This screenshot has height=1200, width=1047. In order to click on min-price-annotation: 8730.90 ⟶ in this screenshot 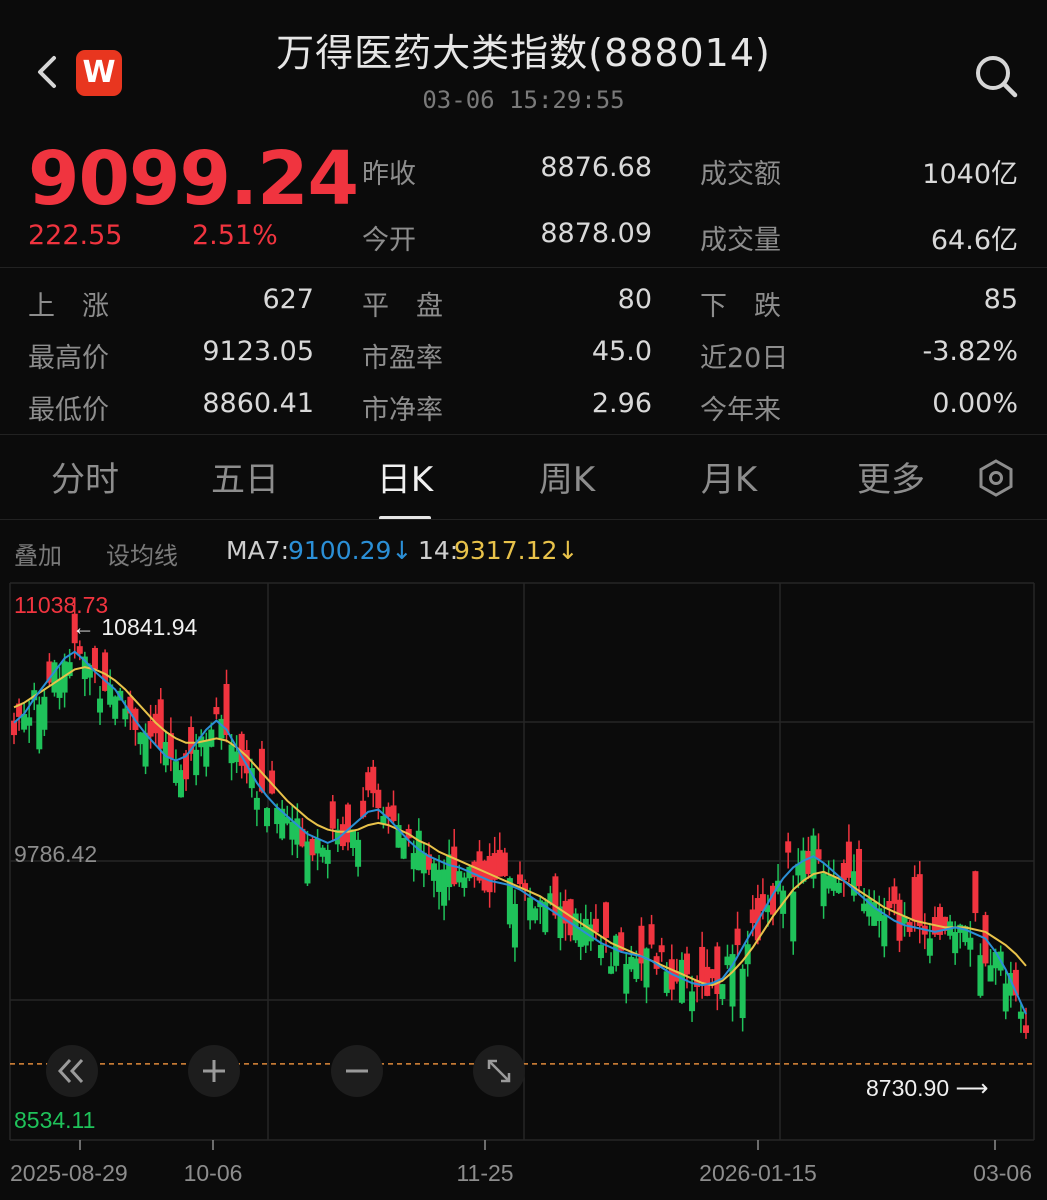, I will do `click(927, 1088)`.